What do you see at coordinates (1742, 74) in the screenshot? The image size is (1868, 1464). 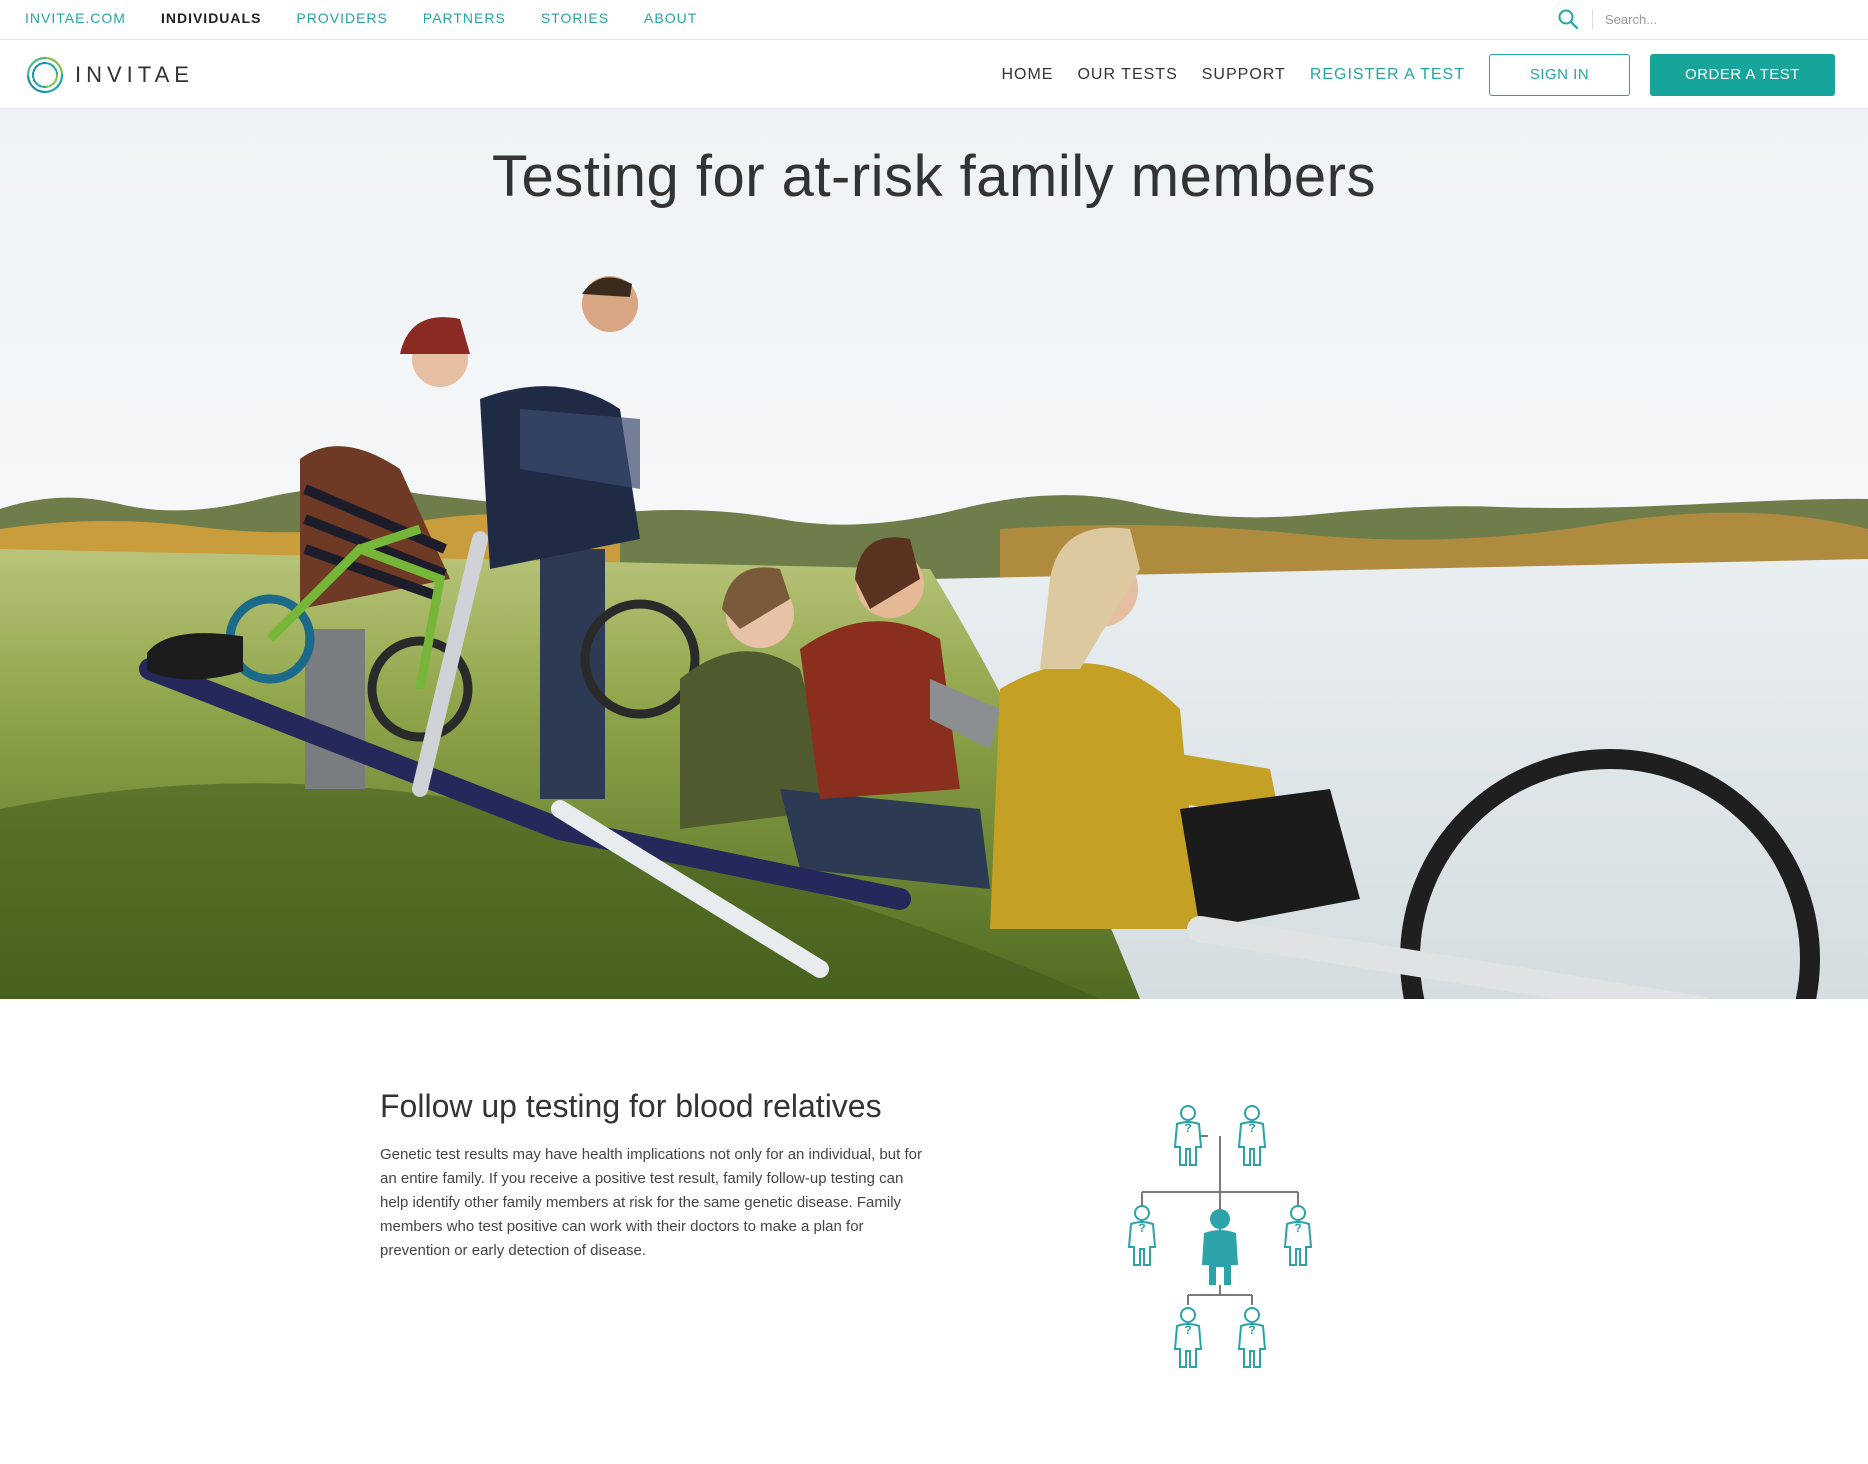 I see `order-test-button: ORDER A TEST` at bounding box center [1742, 74].